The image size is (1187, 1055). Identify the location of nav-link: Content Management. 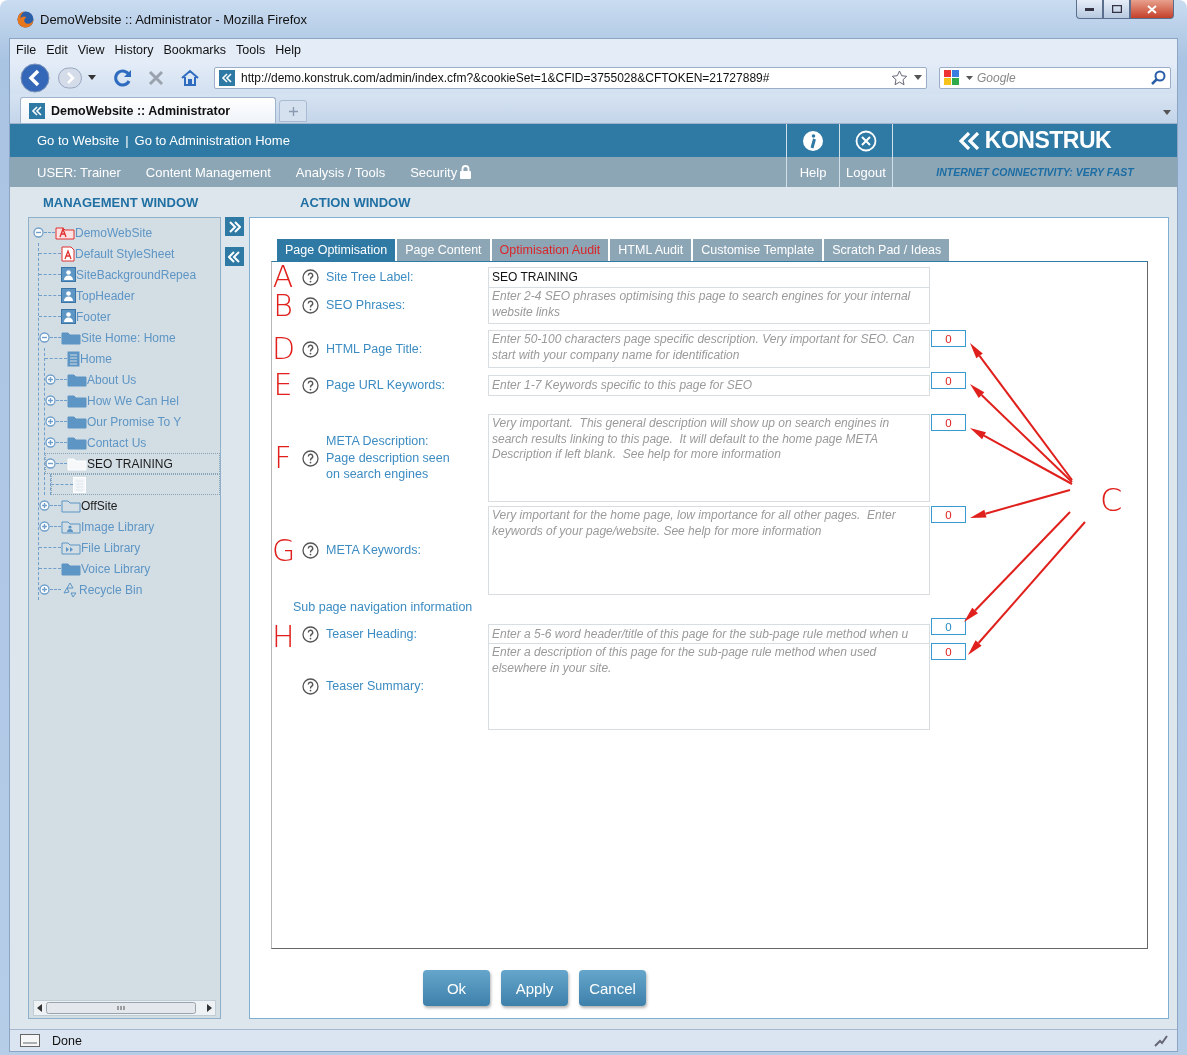
(208, 172).